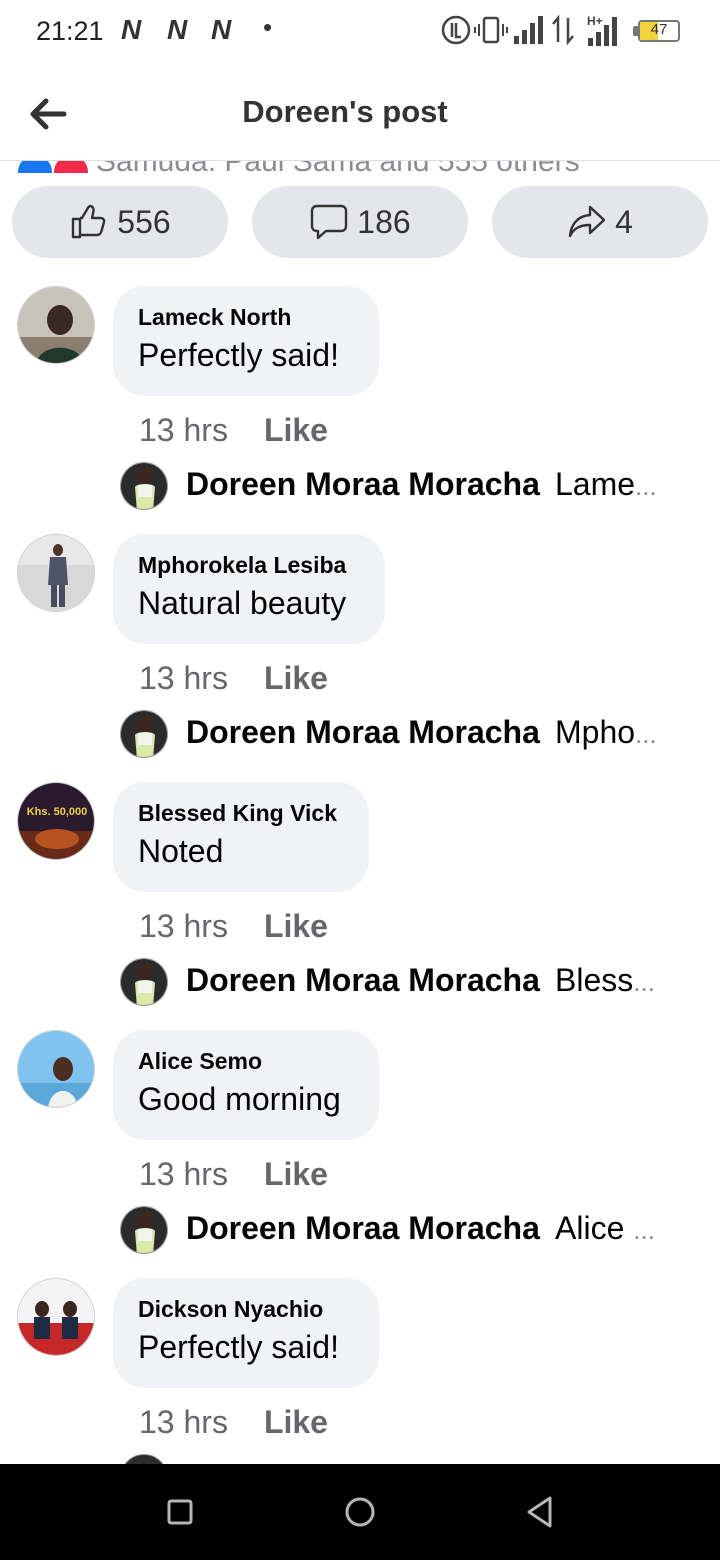  I want to click on commenter-name: Lameck North, so click(244, 317).